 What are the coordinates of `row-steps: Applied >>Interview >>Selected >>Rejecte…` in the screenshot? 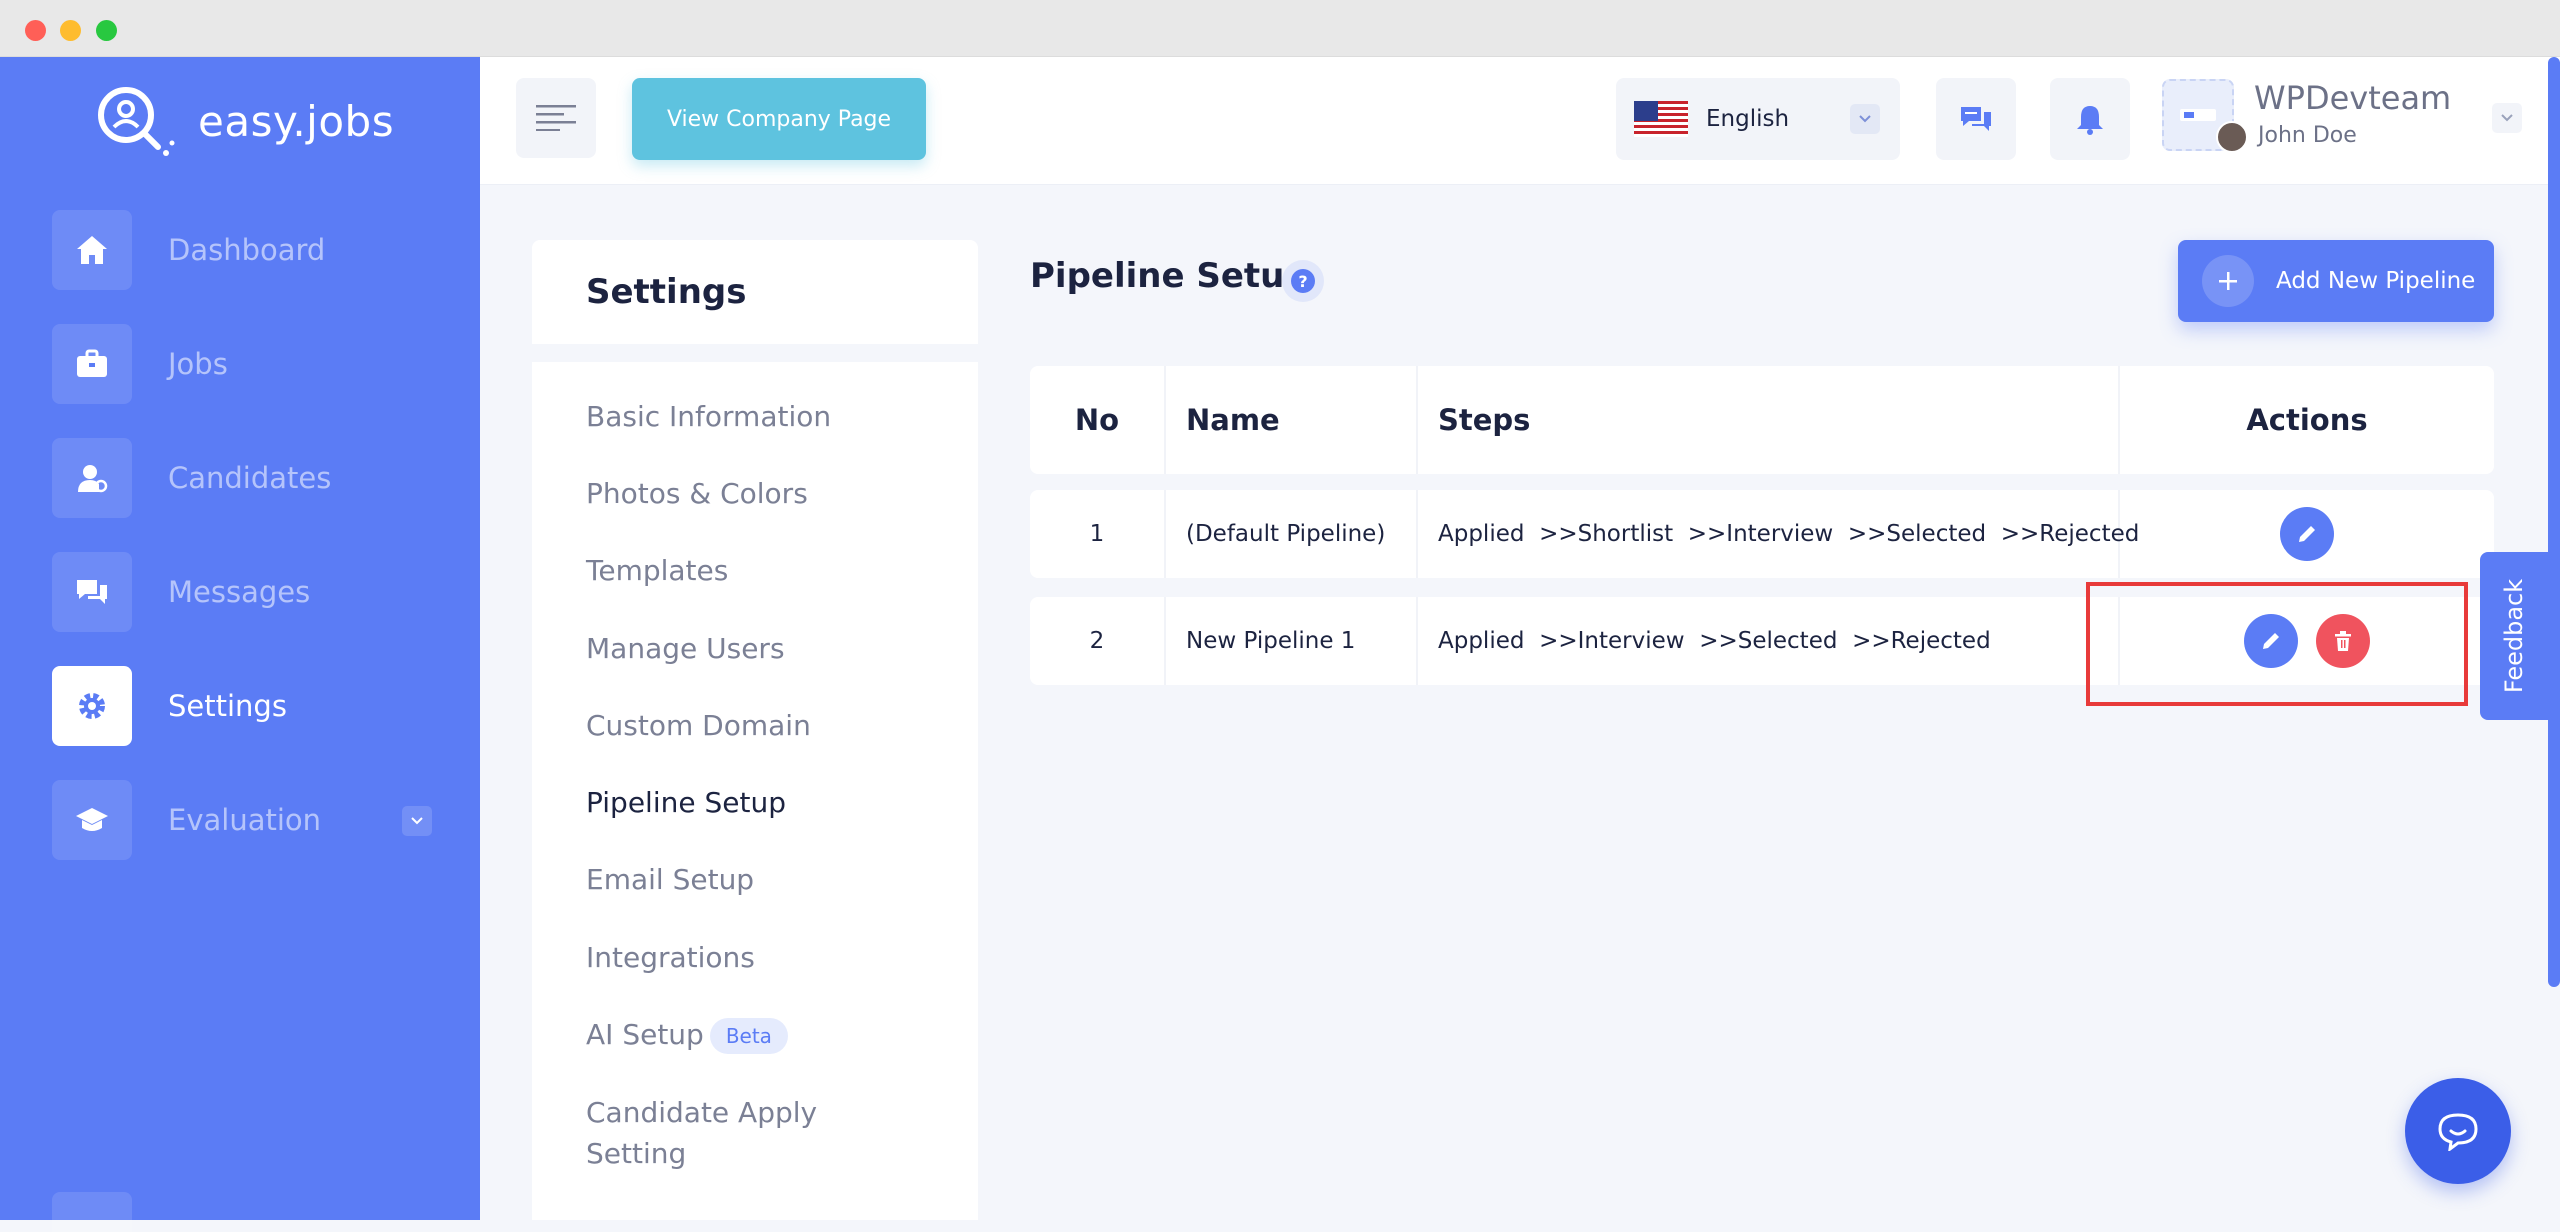 It's located at (1769, 641).